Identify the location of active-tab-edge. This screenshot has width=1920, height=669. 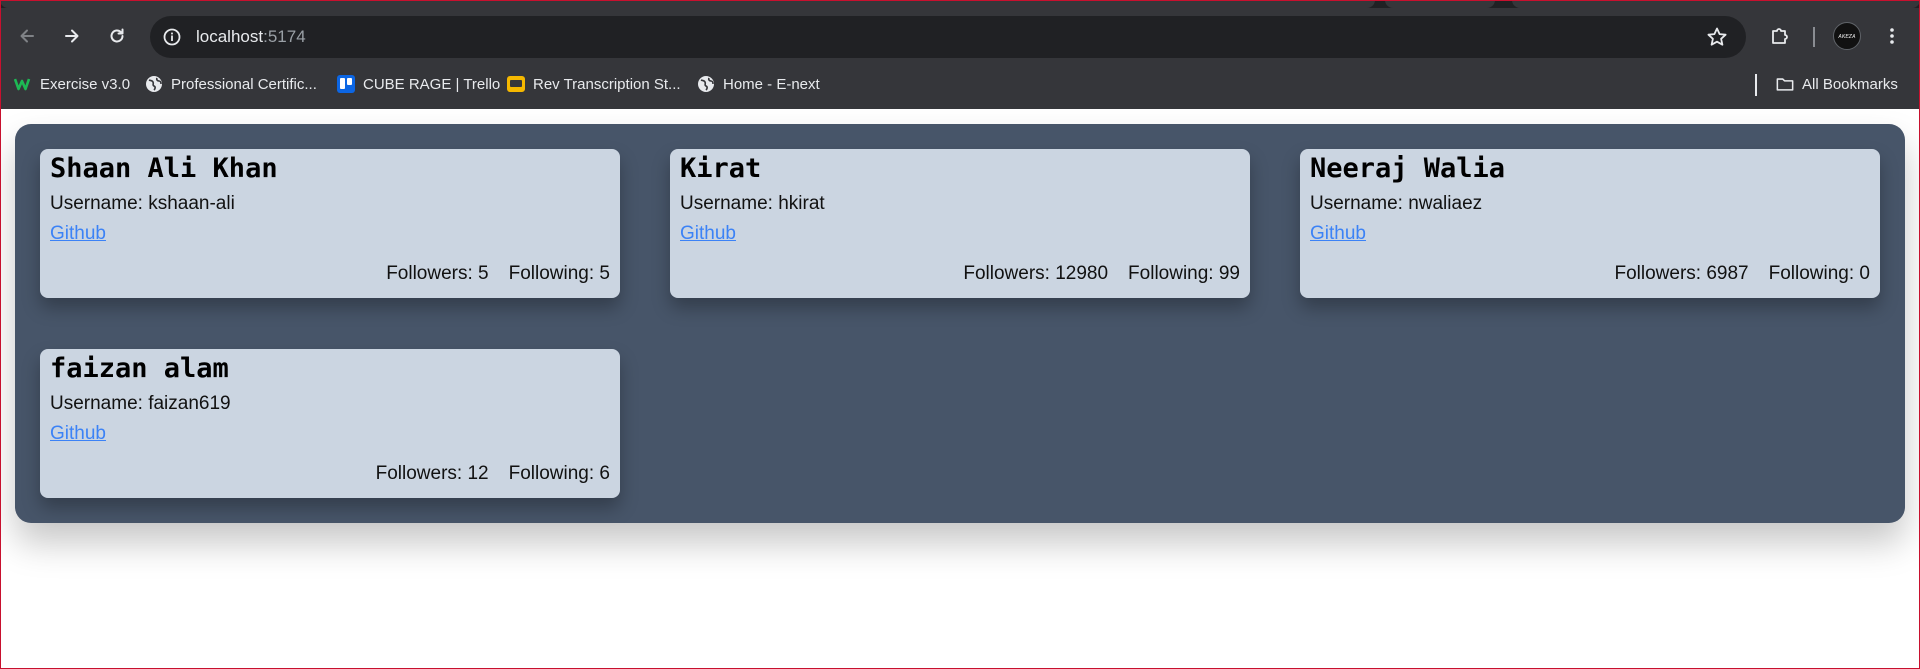
(687, 4).